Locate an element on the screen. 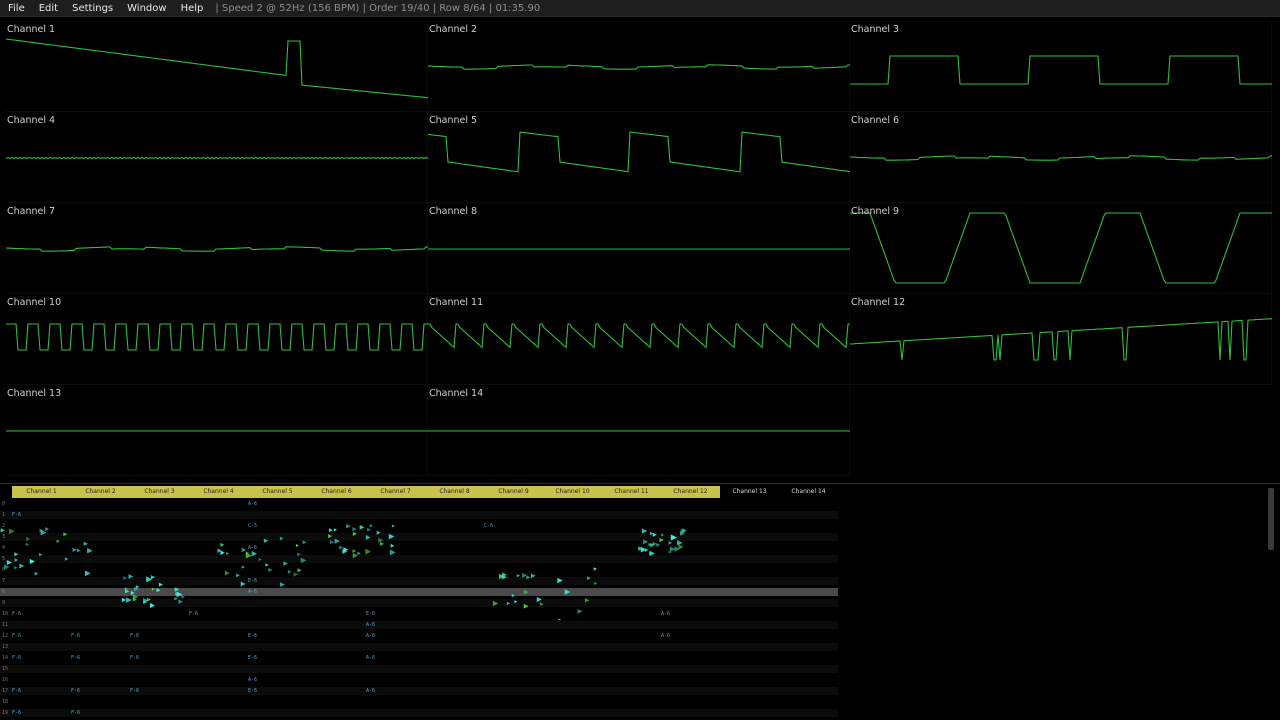 The image size is (1280, 720). pattern-channel-header: Channel 12 is located at coordinates (690, 492).